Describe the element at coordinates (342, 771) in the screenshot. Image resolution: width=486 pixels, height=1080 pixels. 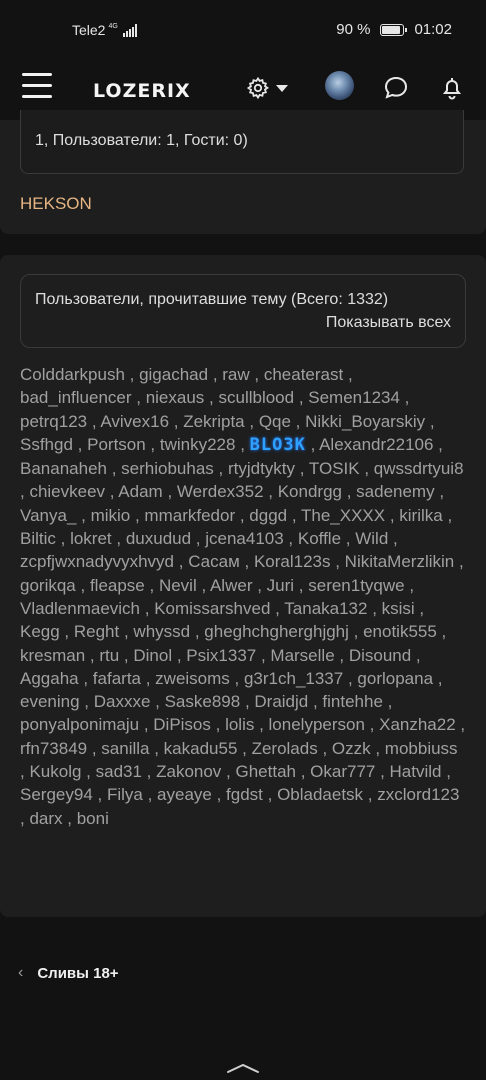
I see `reader-user-link: Okar777` at that location.